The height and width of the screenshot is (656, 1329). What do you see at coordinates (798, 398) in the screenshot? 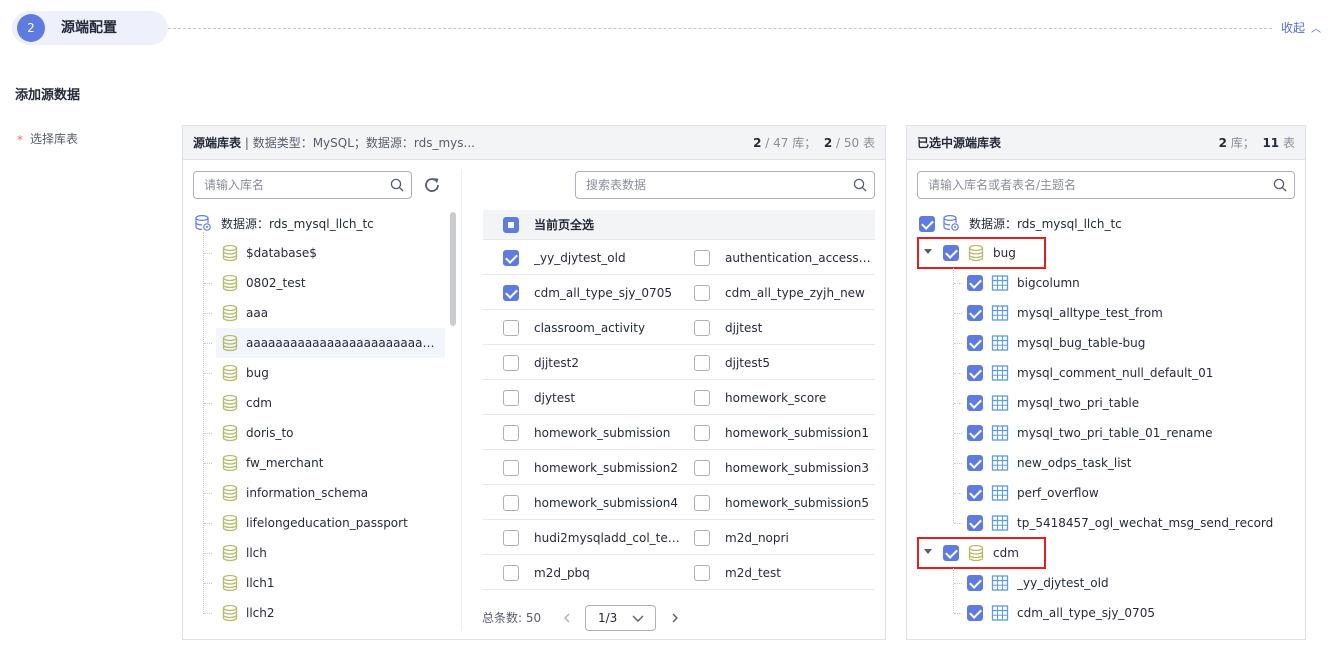
I see `table-name: homework_score` at bounding box center [798, 398].